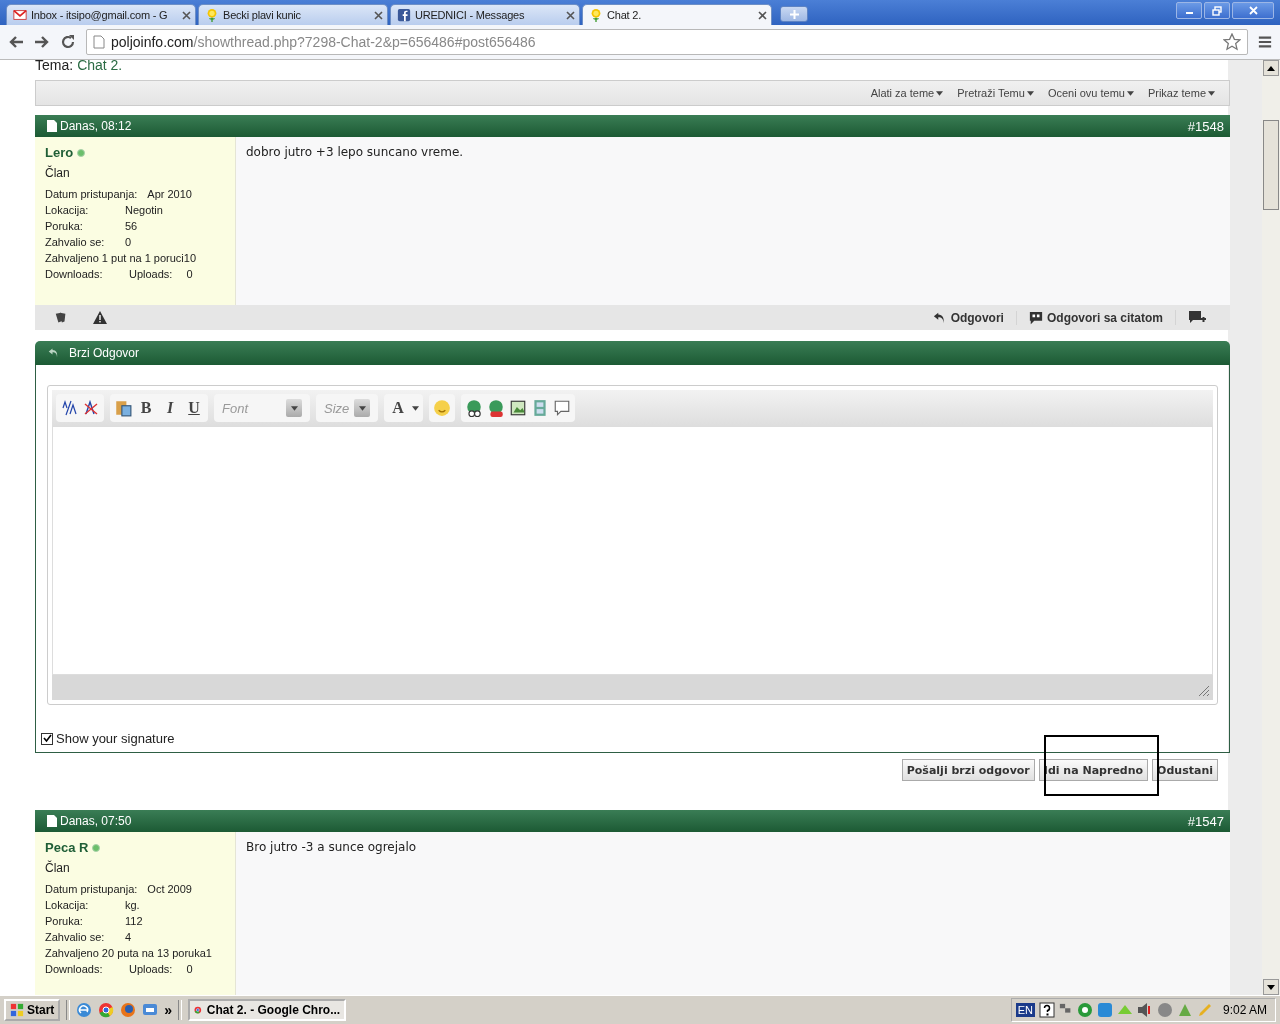 This screenshot has height=1024, width=1280. Describe the element at coordinates (324, 42) in the screenshot. I see `url-text: poljoinfo.com/showthread.php?7298-Chat-2&p=656486#post656486` at that location.